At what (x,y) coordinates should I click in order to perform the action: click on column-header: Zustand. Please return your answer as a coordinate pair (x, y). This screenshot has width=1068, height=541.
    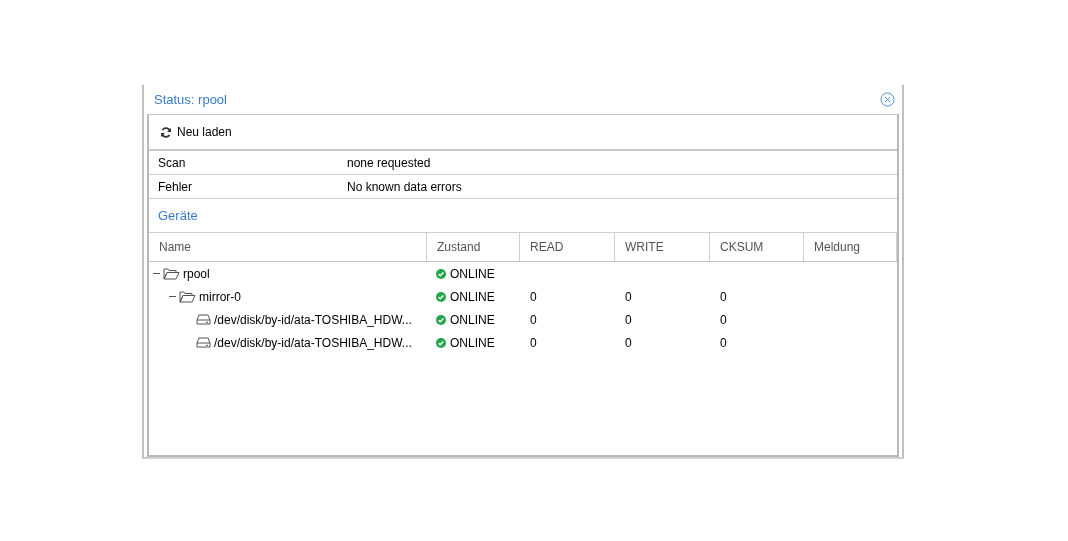
    Looking at the image, I should click on (473, 247).